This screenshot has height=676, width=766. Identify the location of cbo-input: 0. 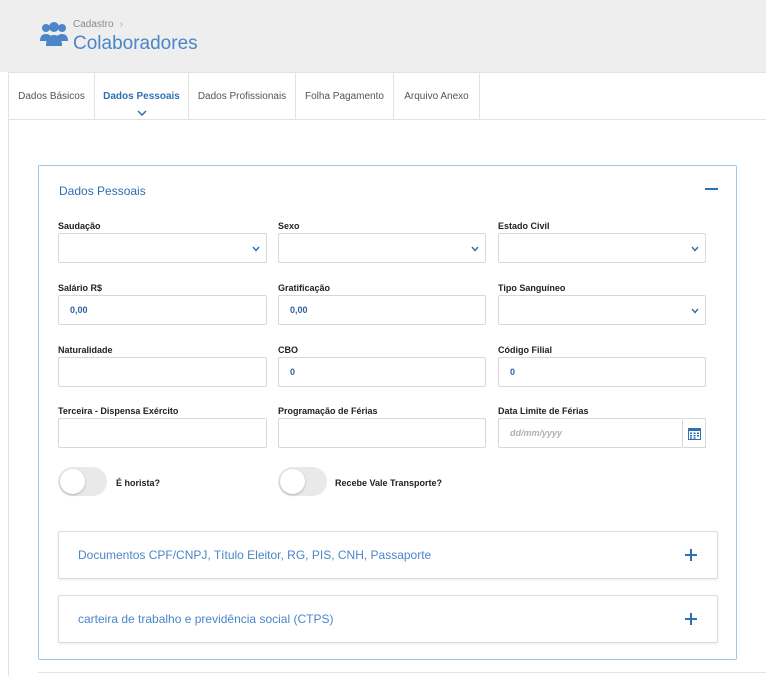
(382, 372).